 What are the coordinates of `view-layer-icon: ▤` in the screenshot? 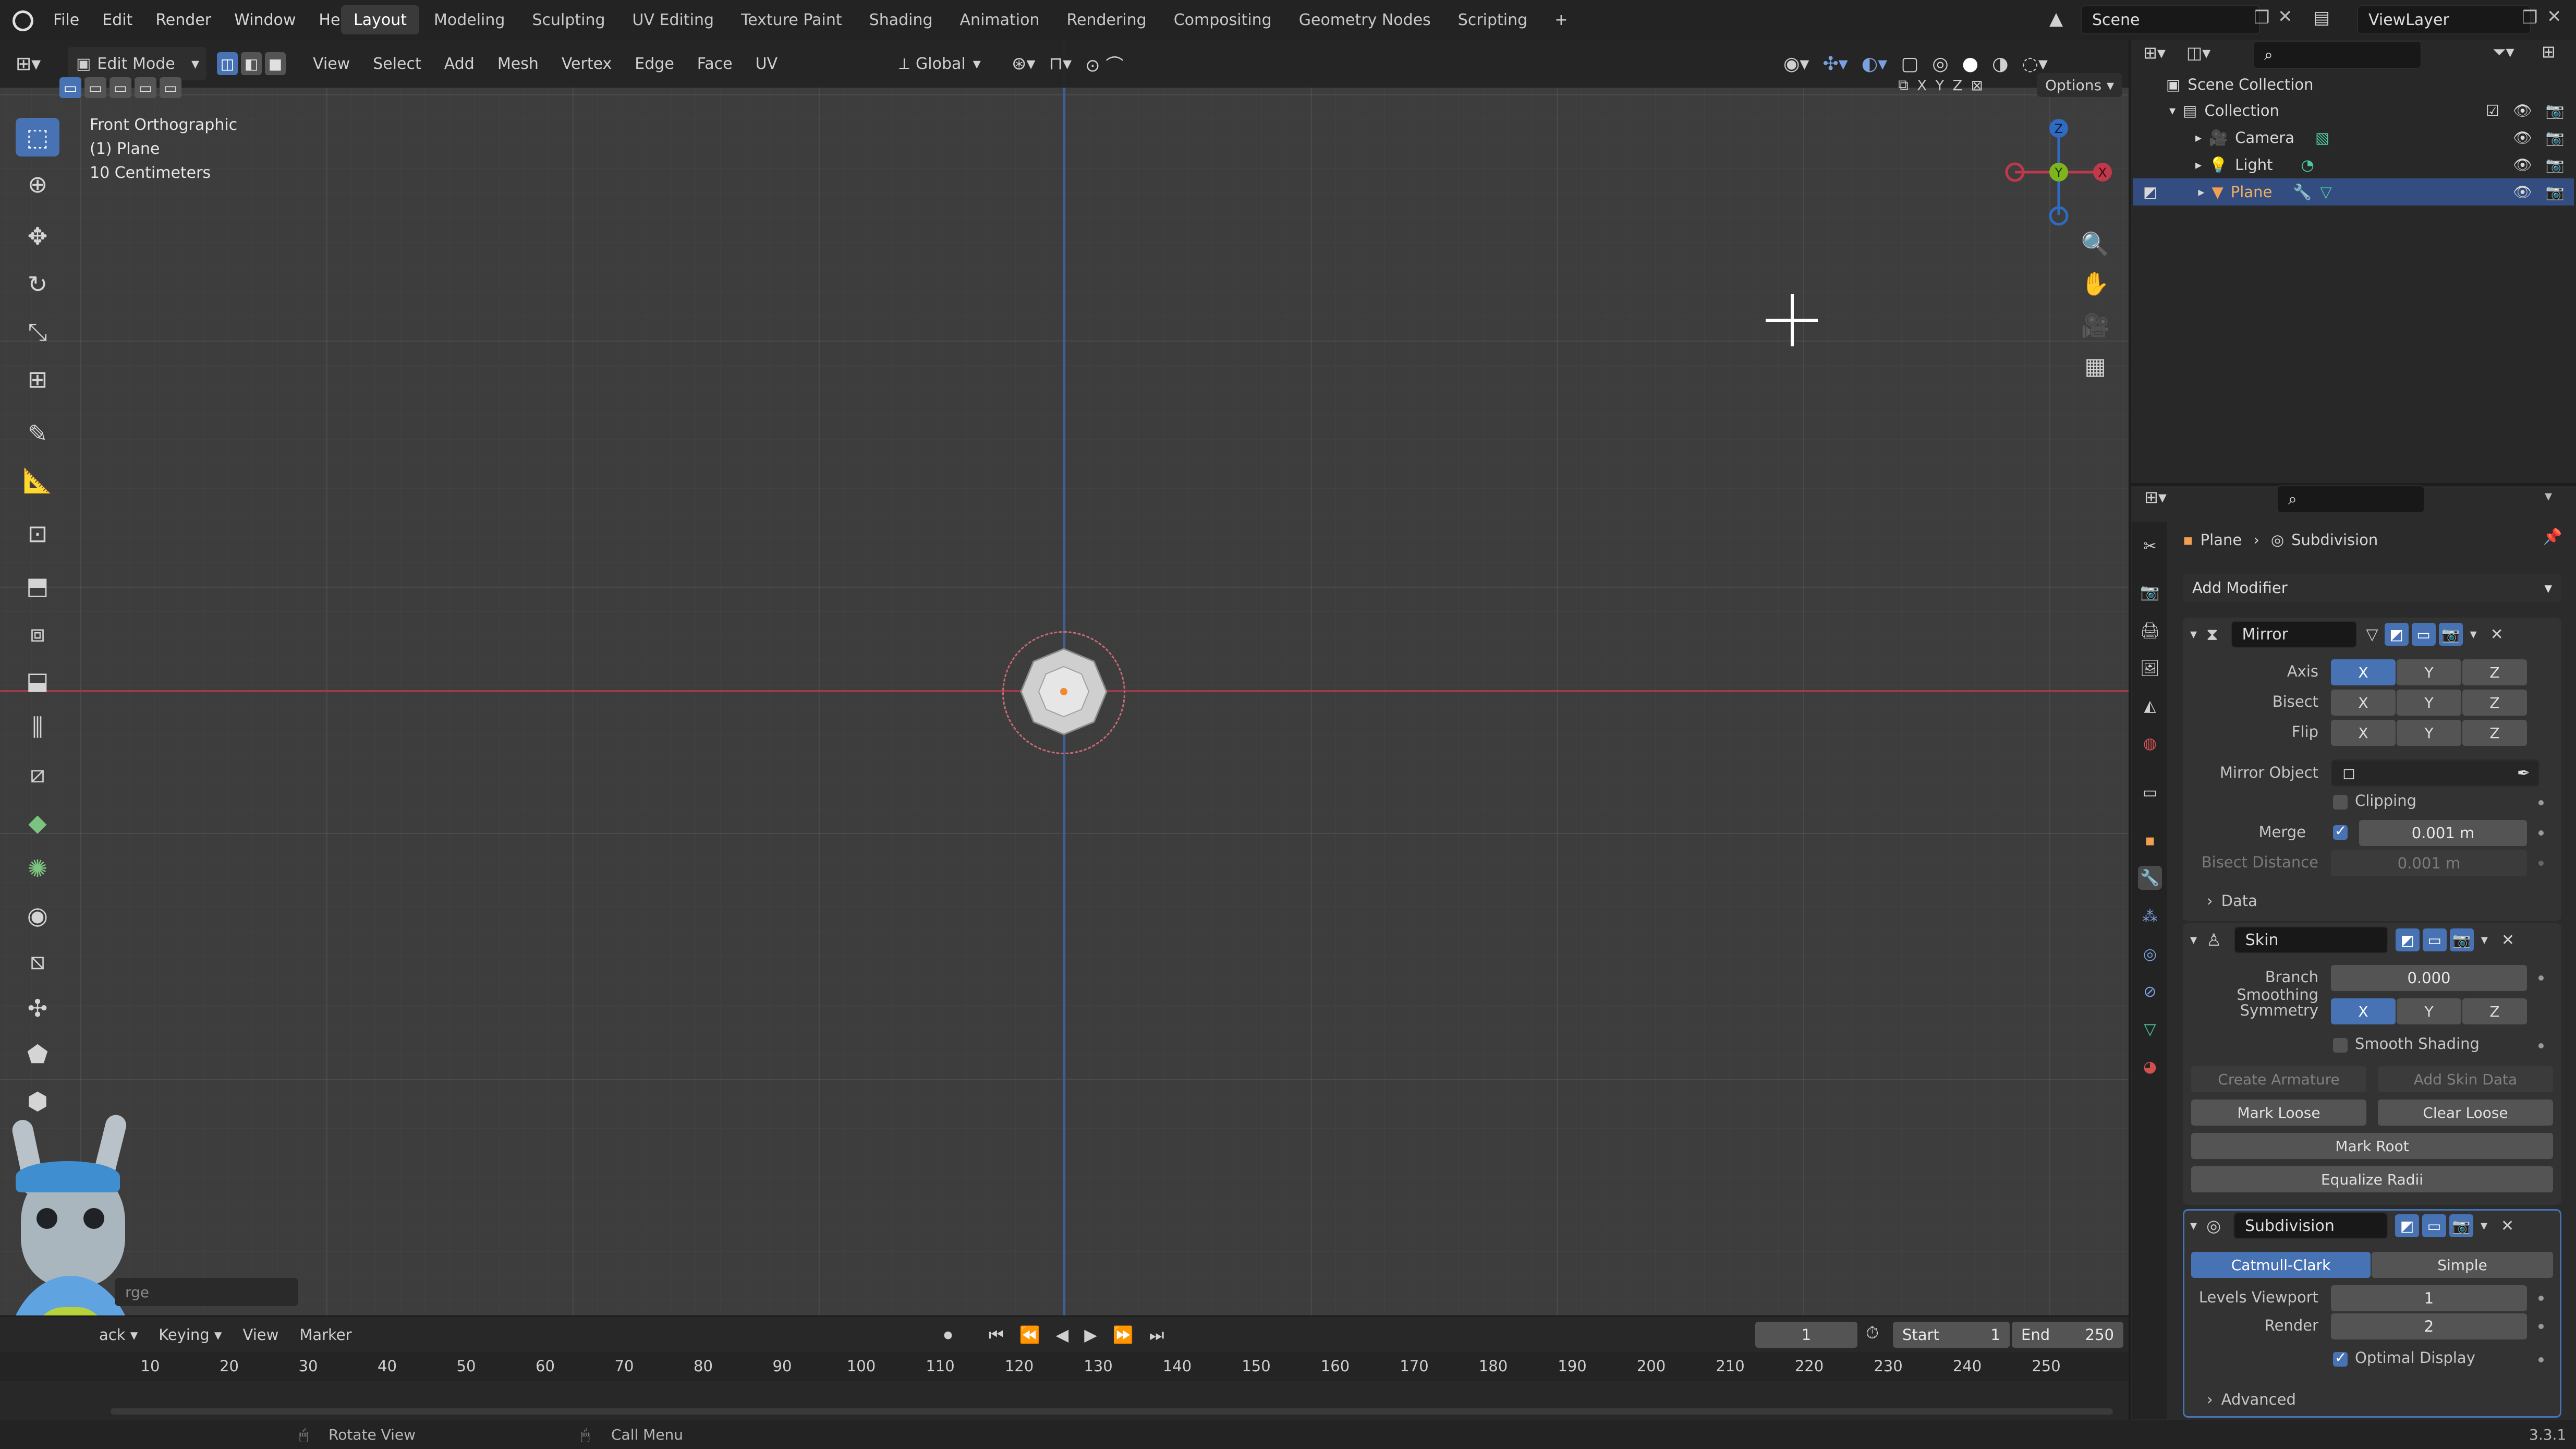 It's located at (2321, 17).